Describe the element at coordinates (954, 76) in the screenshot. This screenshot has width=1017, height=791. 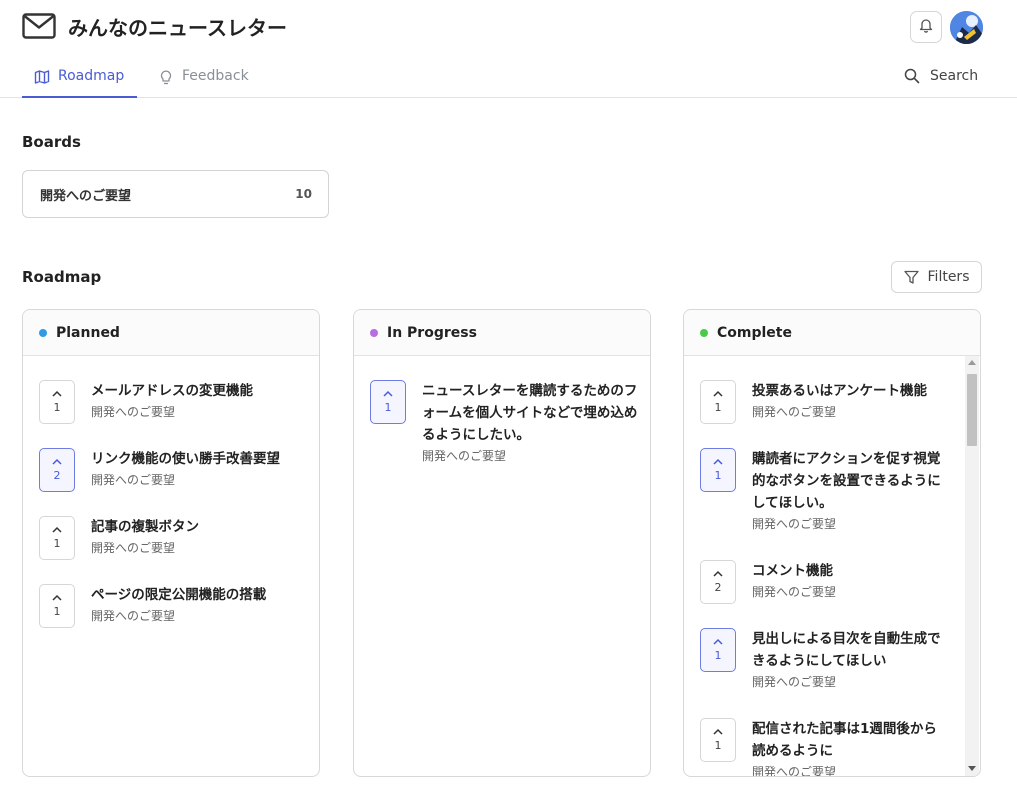
I see `search-label: Search` at that location.